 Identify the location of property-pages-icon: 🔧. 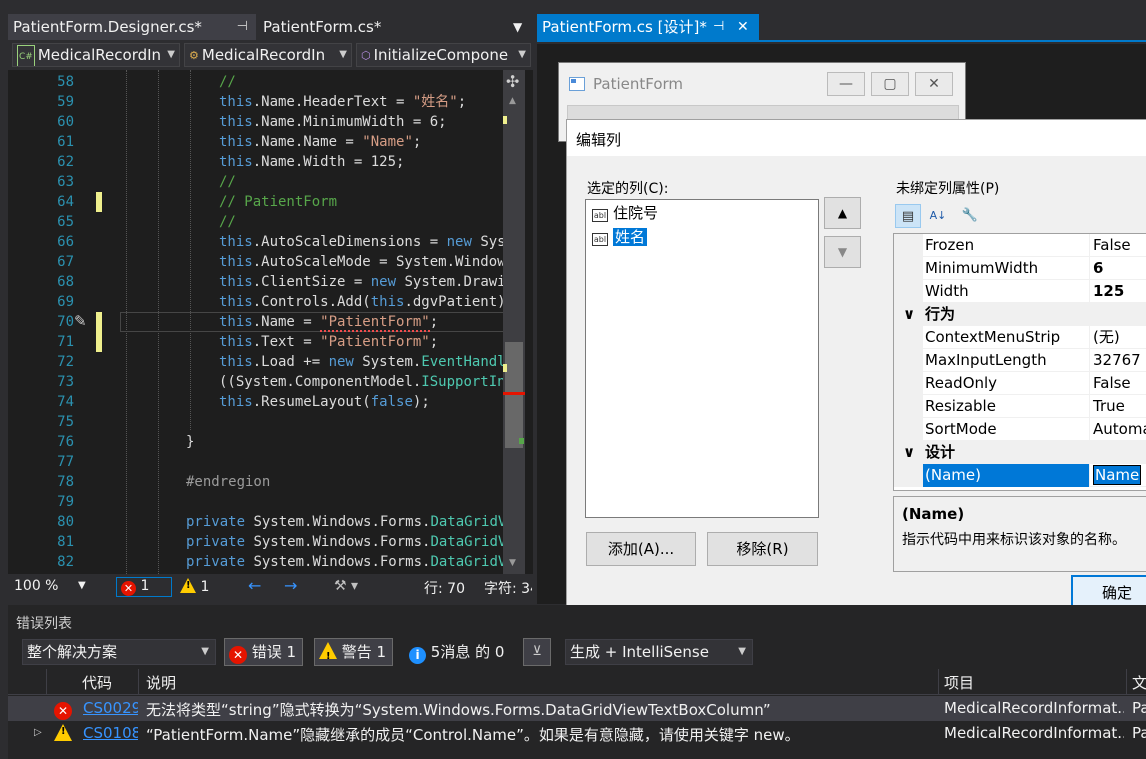
(970, 216).